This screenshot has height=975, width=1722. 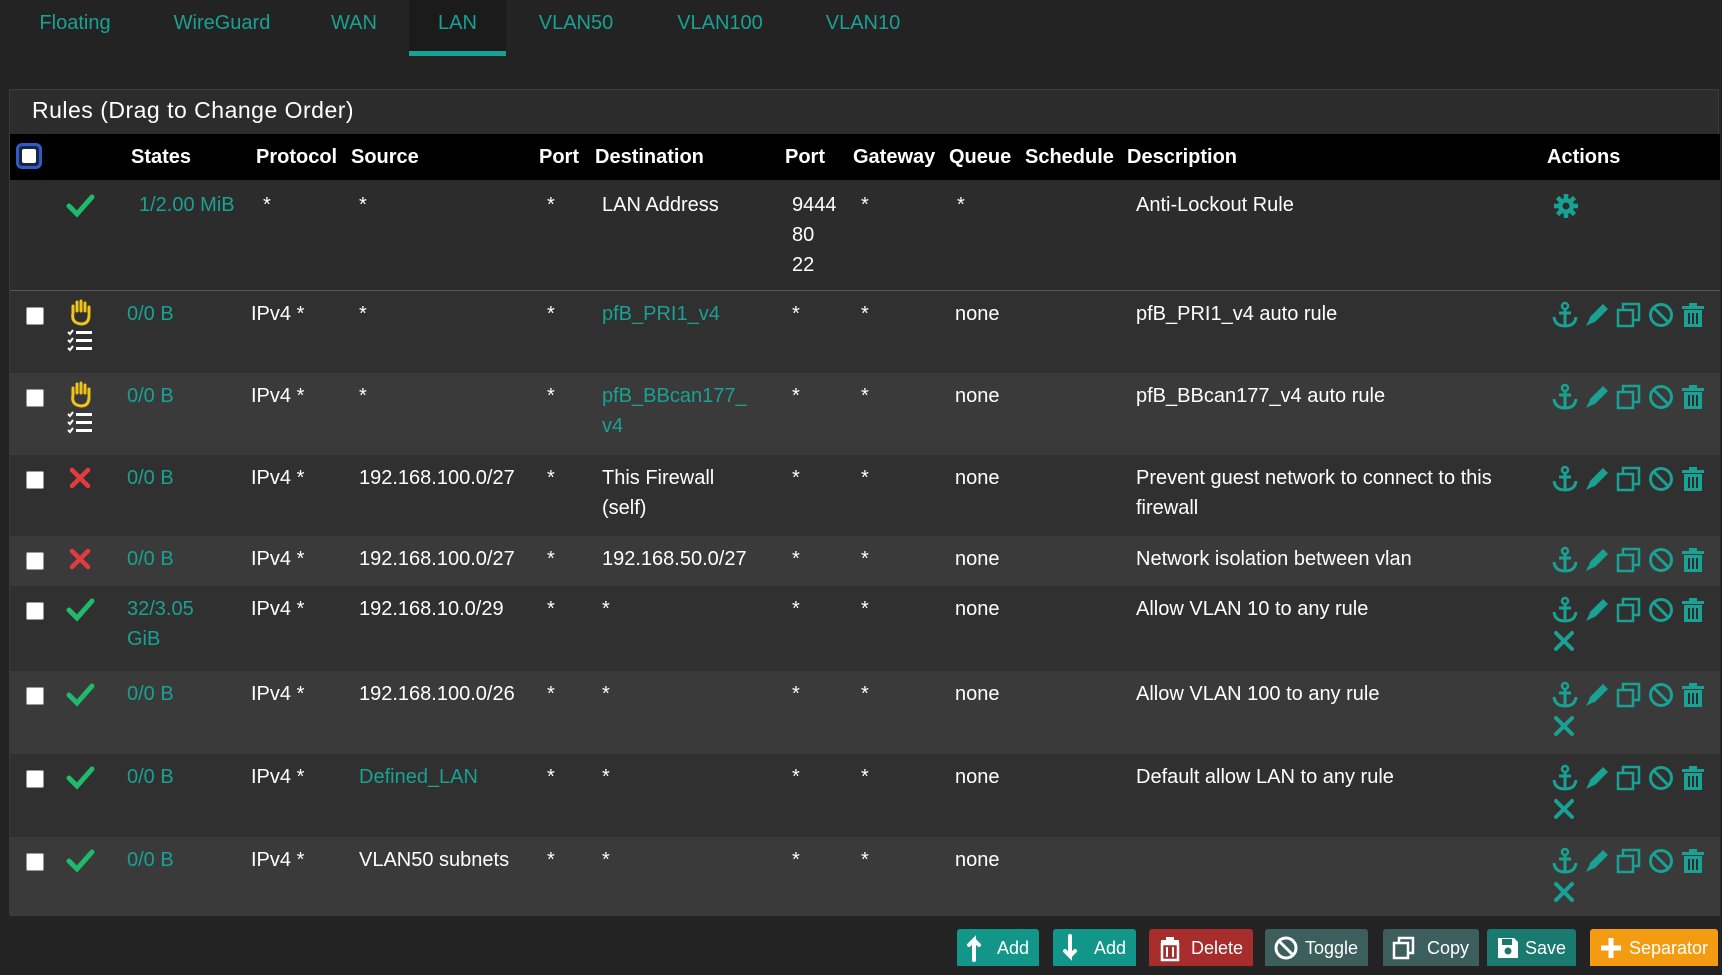 I want to click on table-row: 0/0 B IPv4 * VLAN50 subnets * * * * none, so click(x=865, y=876).